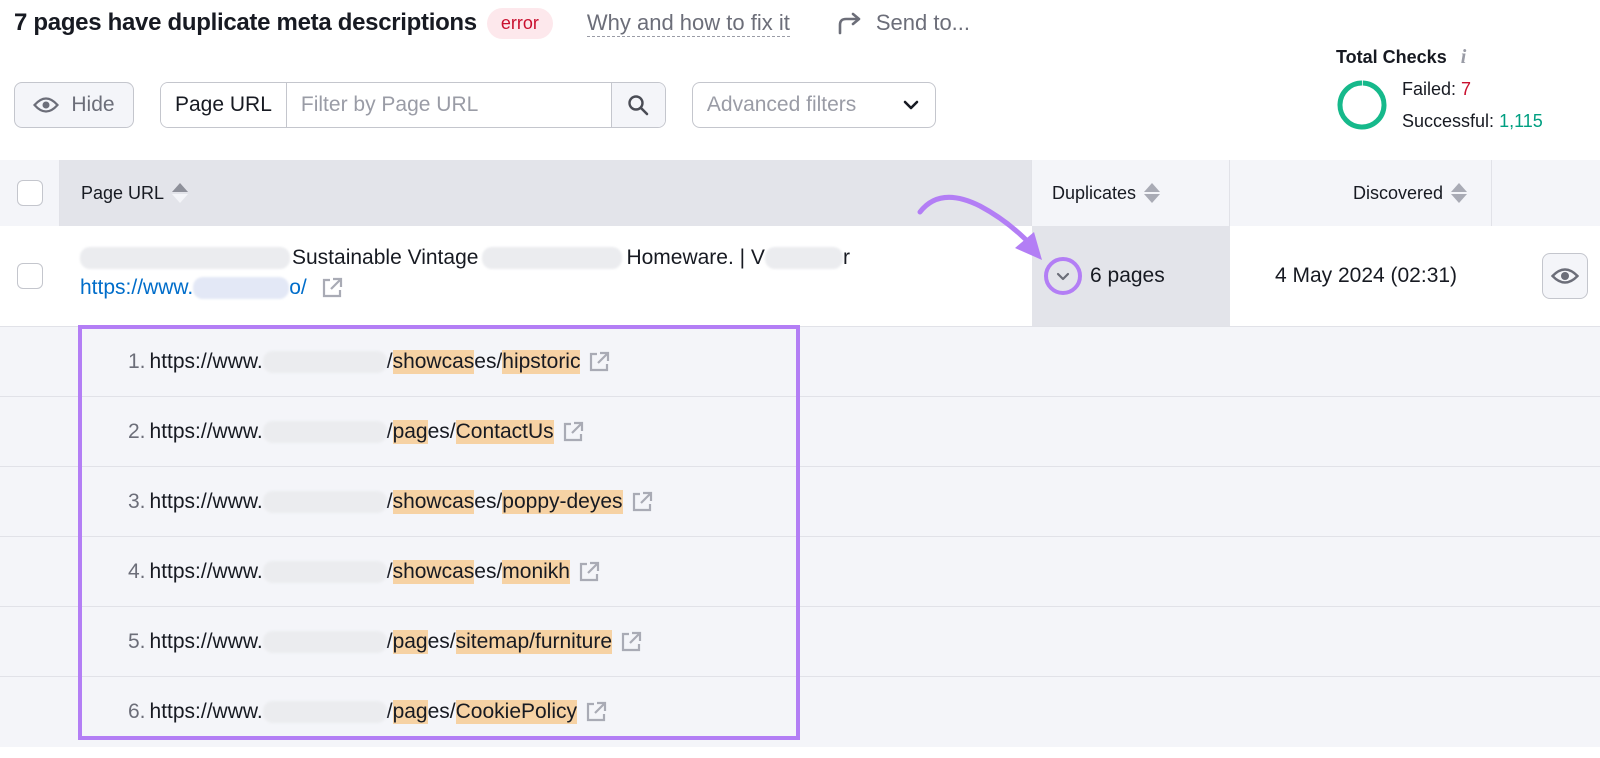 This screenshot has width=1600, height=758. I want to click on donut-success-arc, so click(1362, 105).